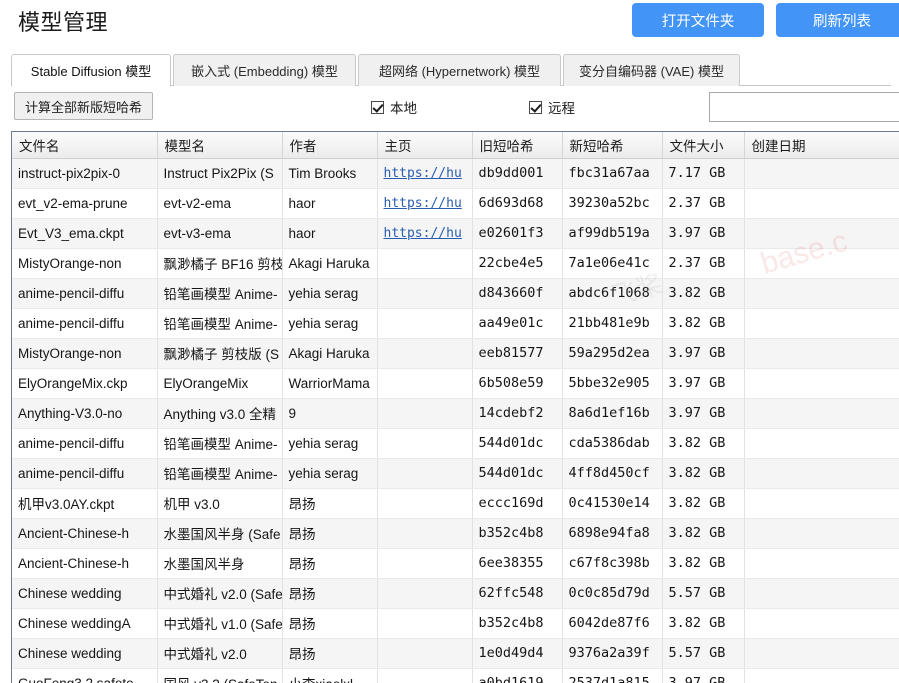  I want to click on cell-filename: Chinese weddingA, so click(85, 623).